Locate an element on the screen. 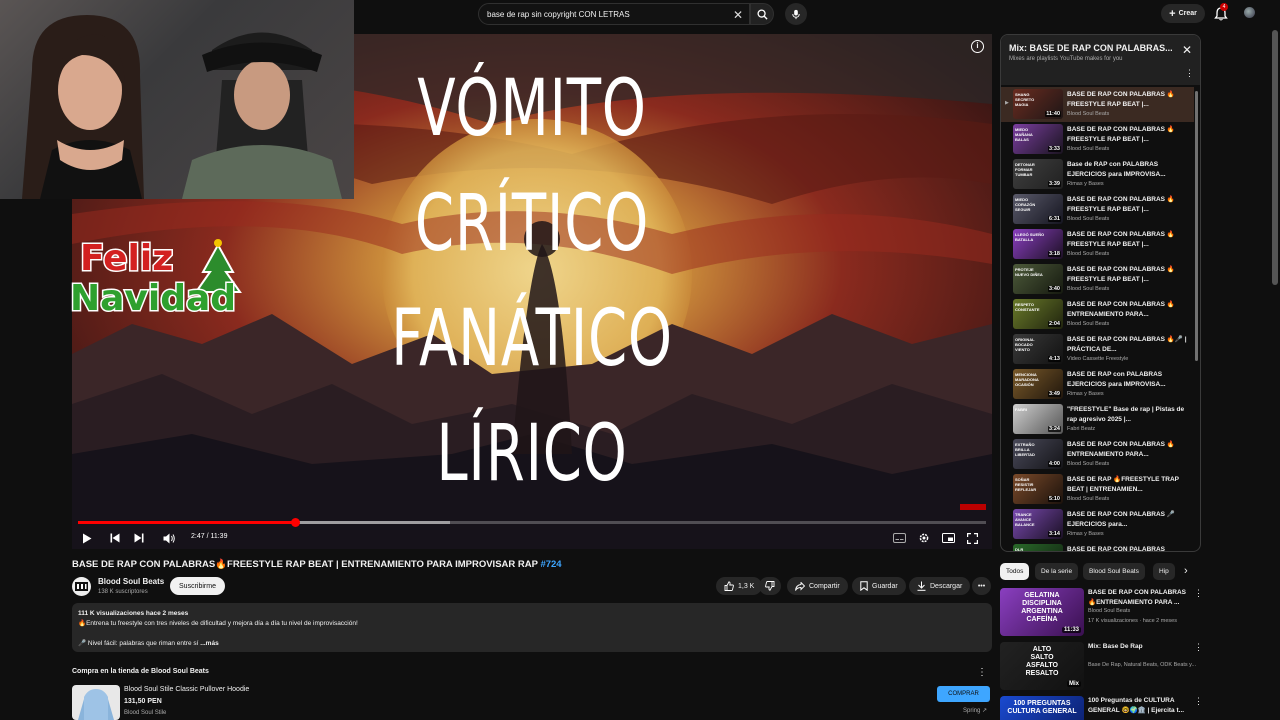 This screenshot has width=1280, height=720. duration-badge: 3:18 is located at coordinates (1054, 254).